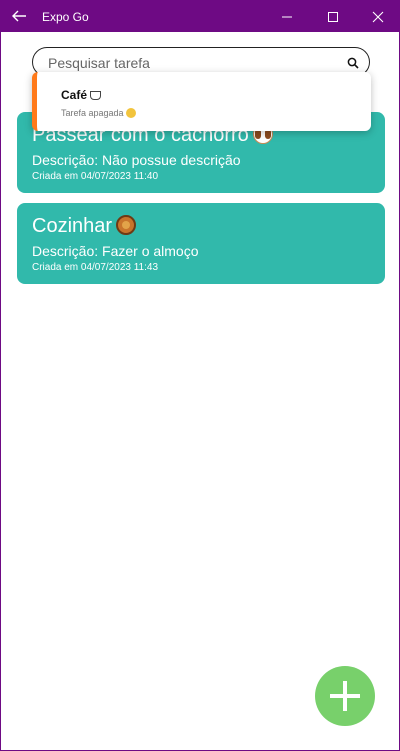 Image resolution: width=400 pixels, height=751 pixels. Describe the element at coordinates (72, 226) in the screenshot. I see `task-title: Cozinhar` at that location.